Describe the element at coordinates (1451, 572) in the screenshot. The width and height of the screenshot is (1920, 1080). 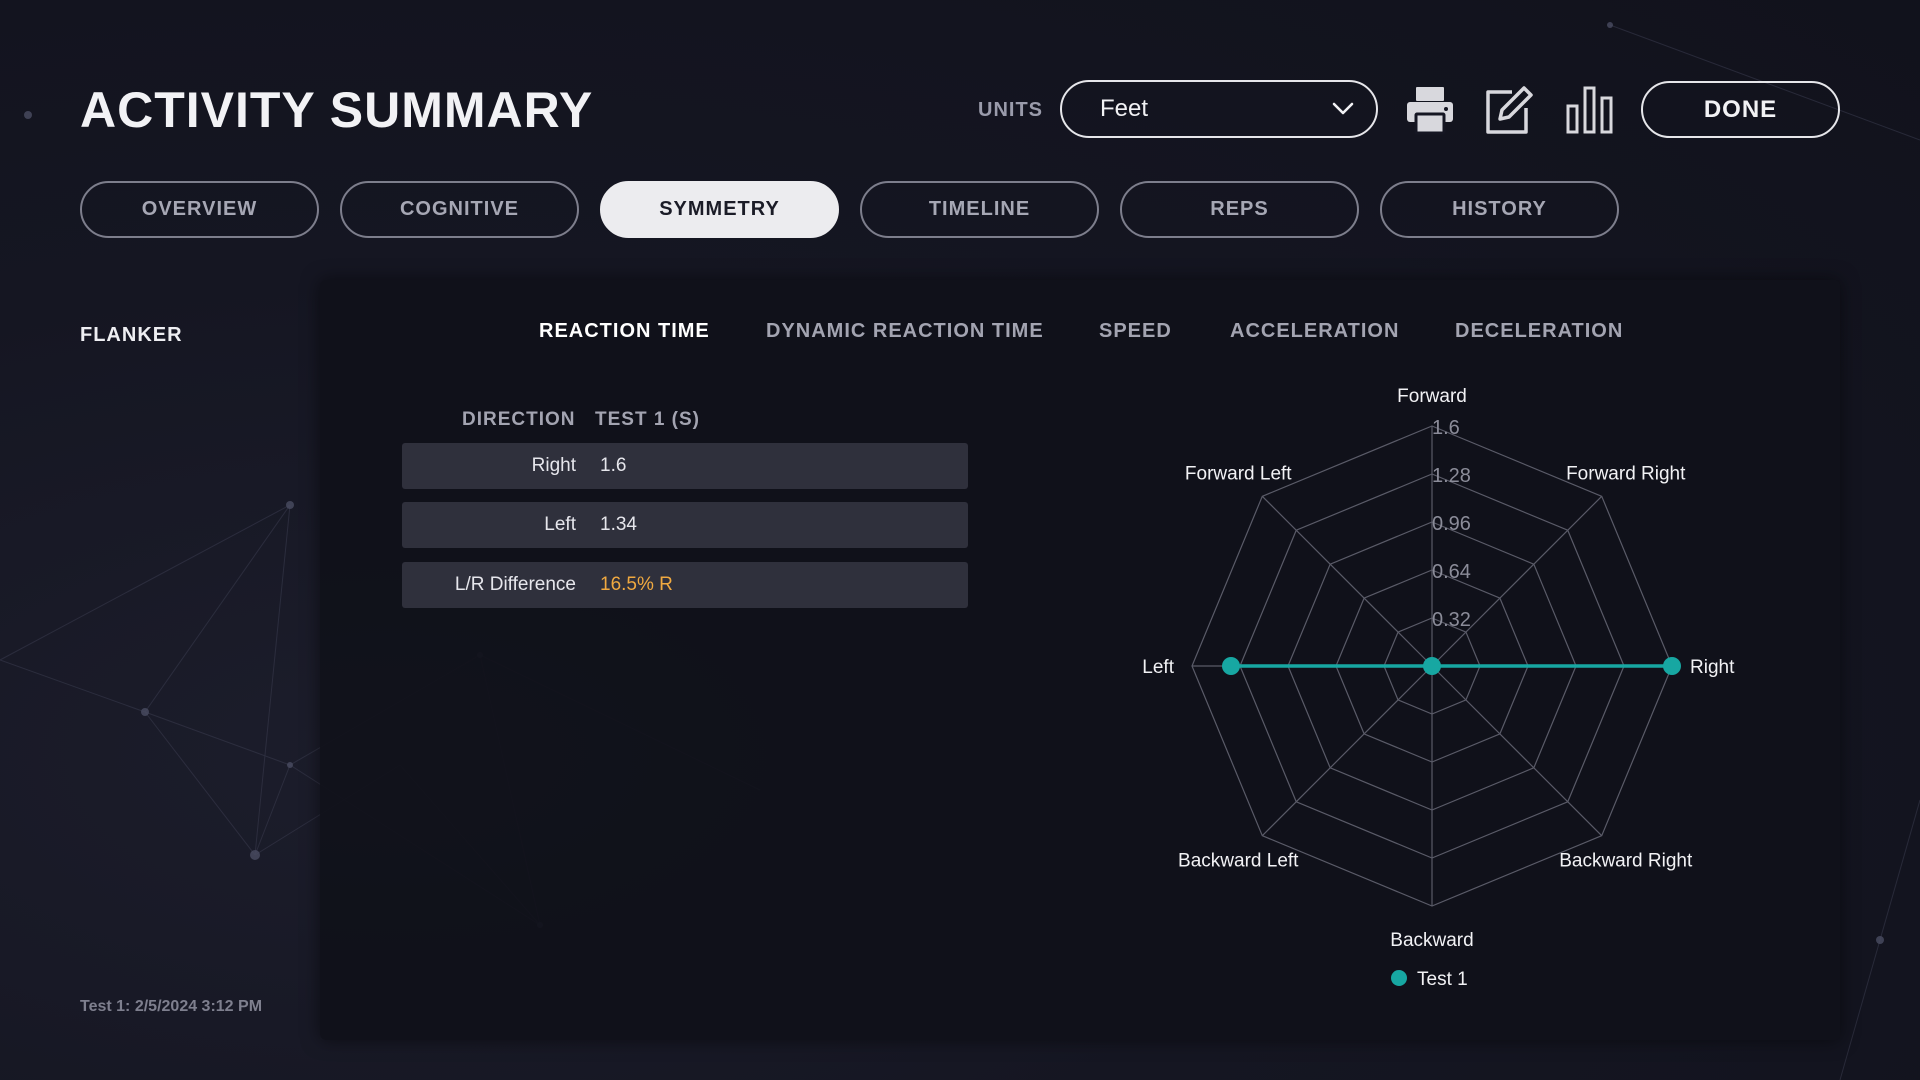
I see `tick-label: 0.64` at that location.